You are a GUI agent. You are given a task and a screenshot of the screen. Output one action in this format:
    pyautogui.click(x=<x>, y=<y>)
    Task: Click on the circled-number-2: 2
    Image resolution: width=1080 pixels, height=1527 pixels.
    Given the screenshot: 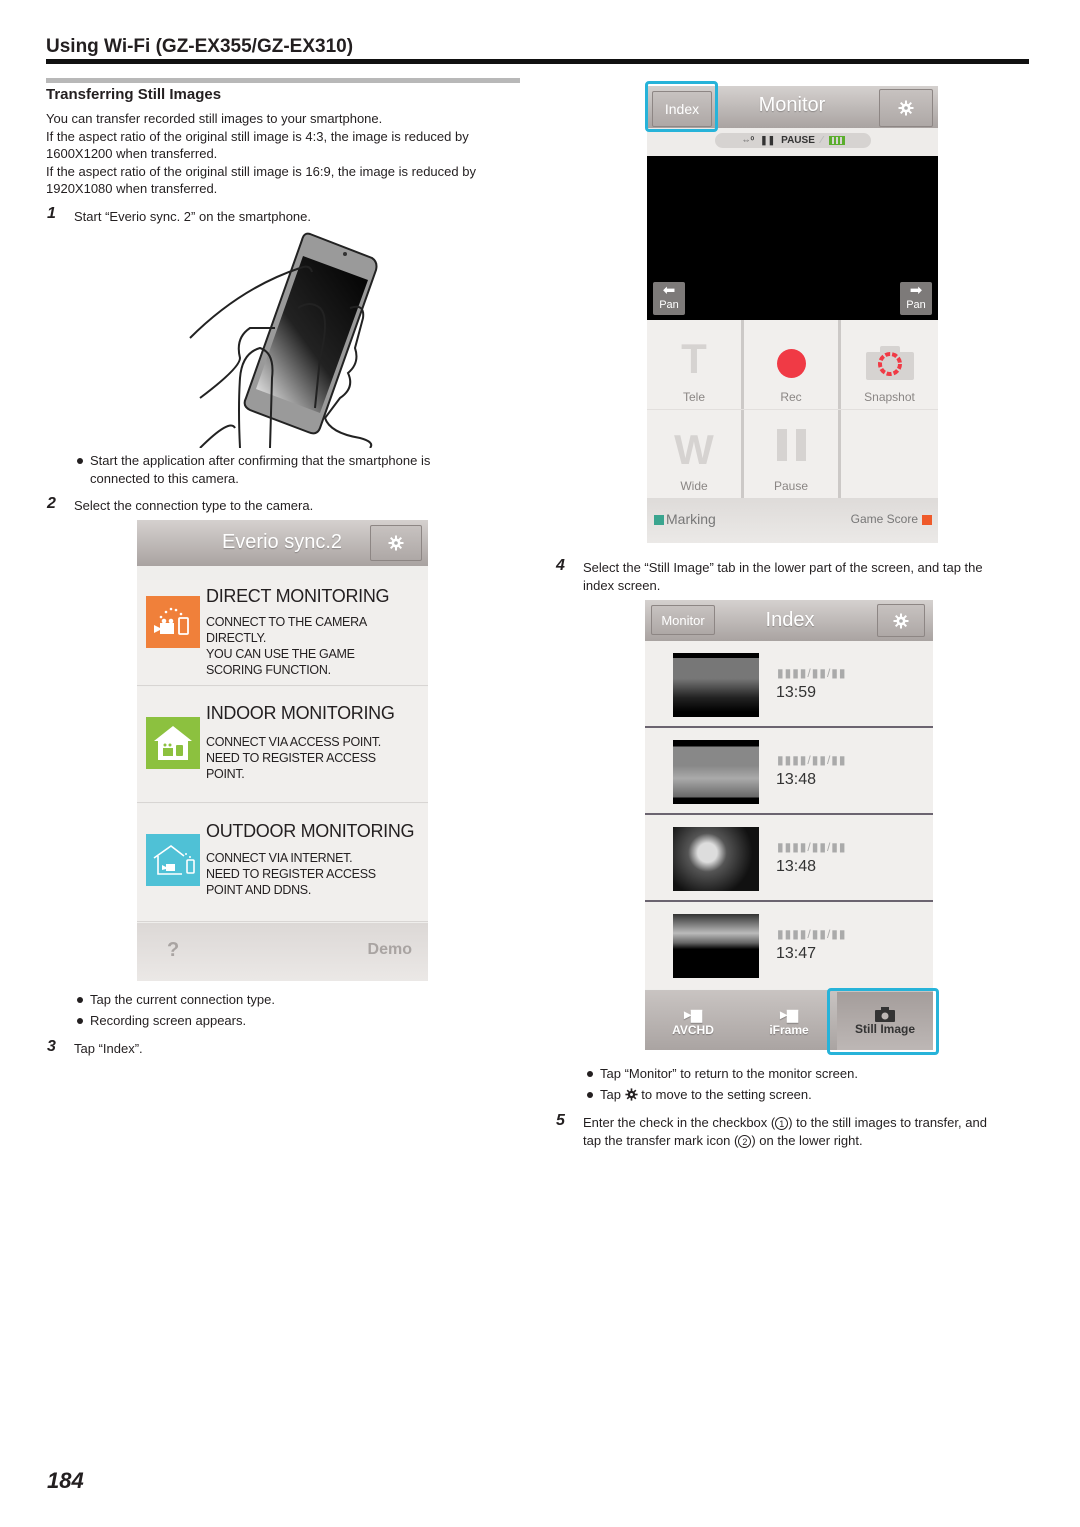 What is the action you would take?
    pyautogui.click(x=745, y=1141)
    